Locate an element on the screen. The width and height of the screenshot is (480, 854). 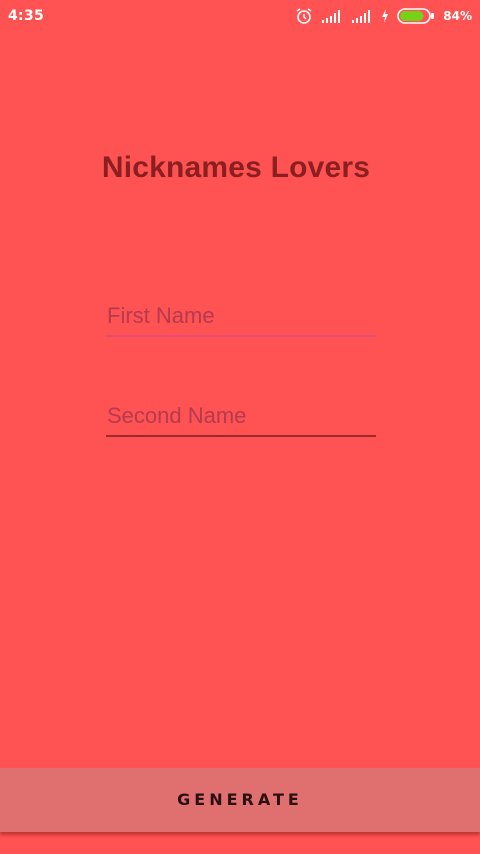
first-name-input is located at coordinates (241, 320).